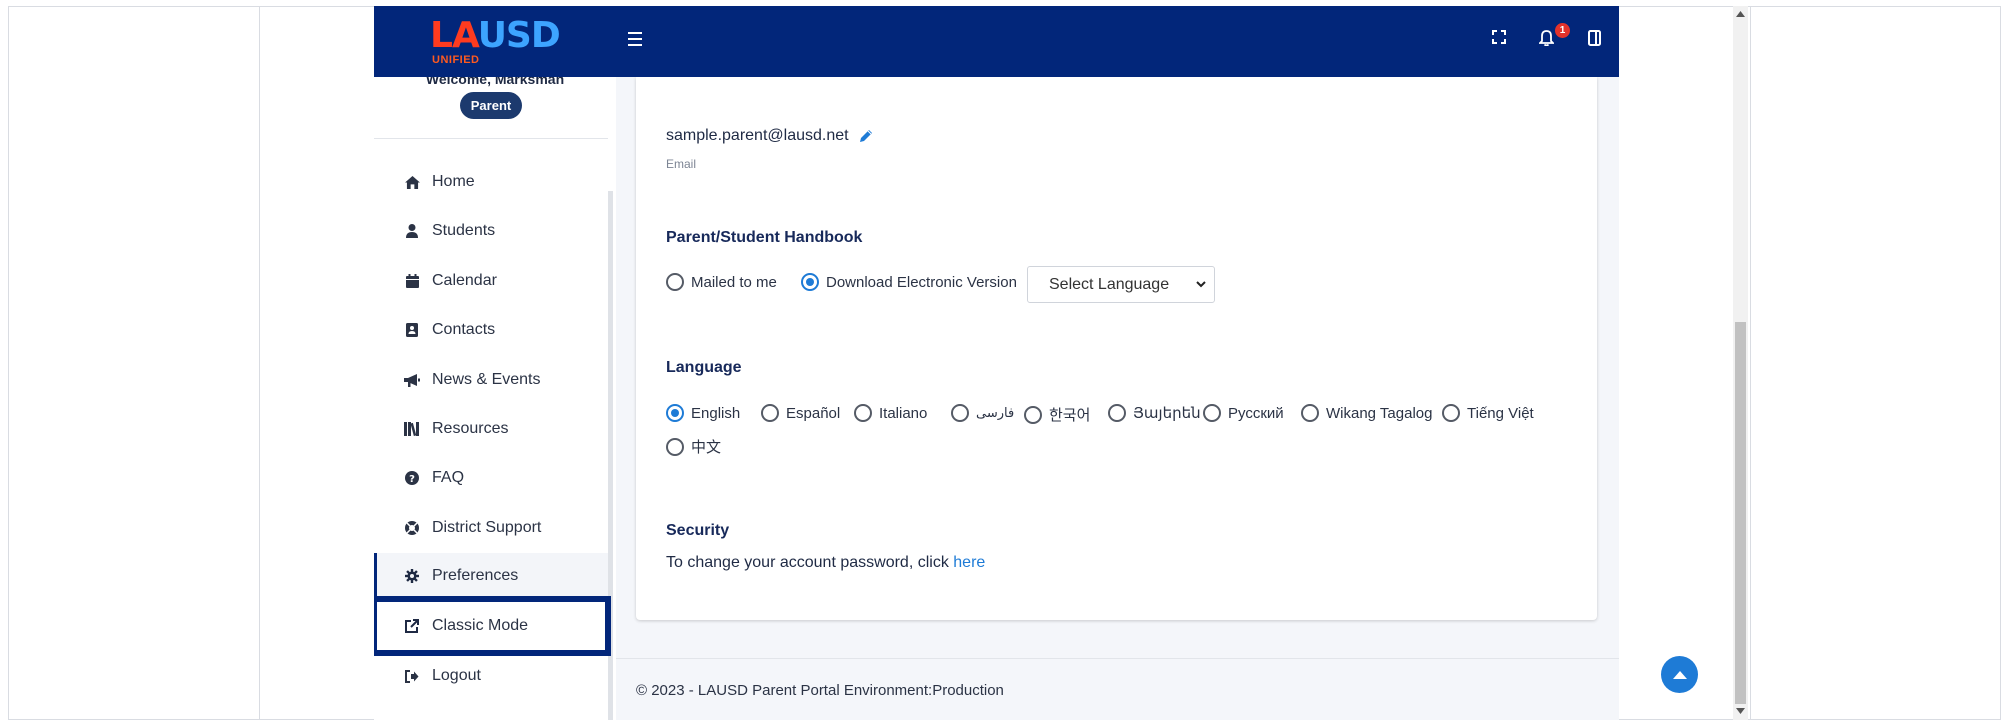 This screenshot has width=2009, height=720. I want to click on radio-english, so click(675, 413).